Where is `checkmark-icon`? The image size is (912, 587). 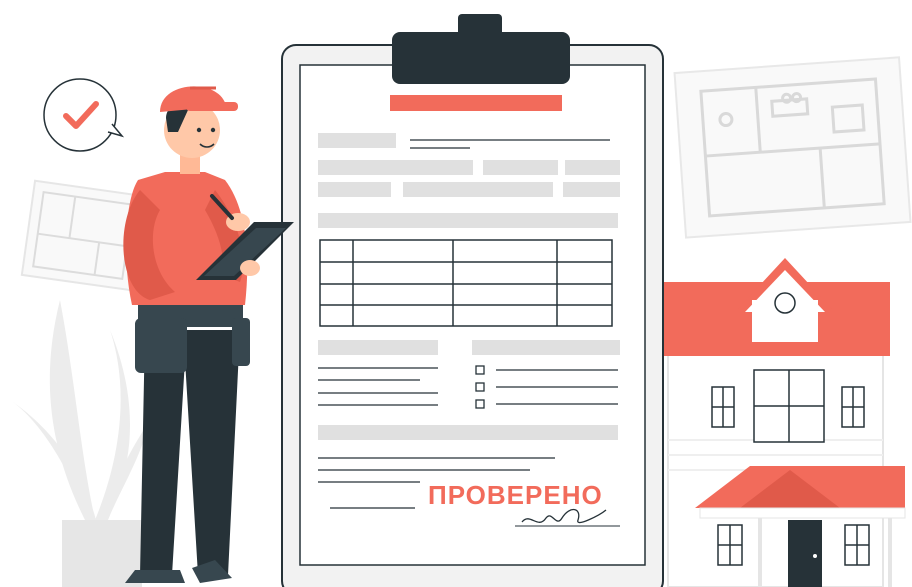 checkmark-icon is located at coordinates (84, 115).